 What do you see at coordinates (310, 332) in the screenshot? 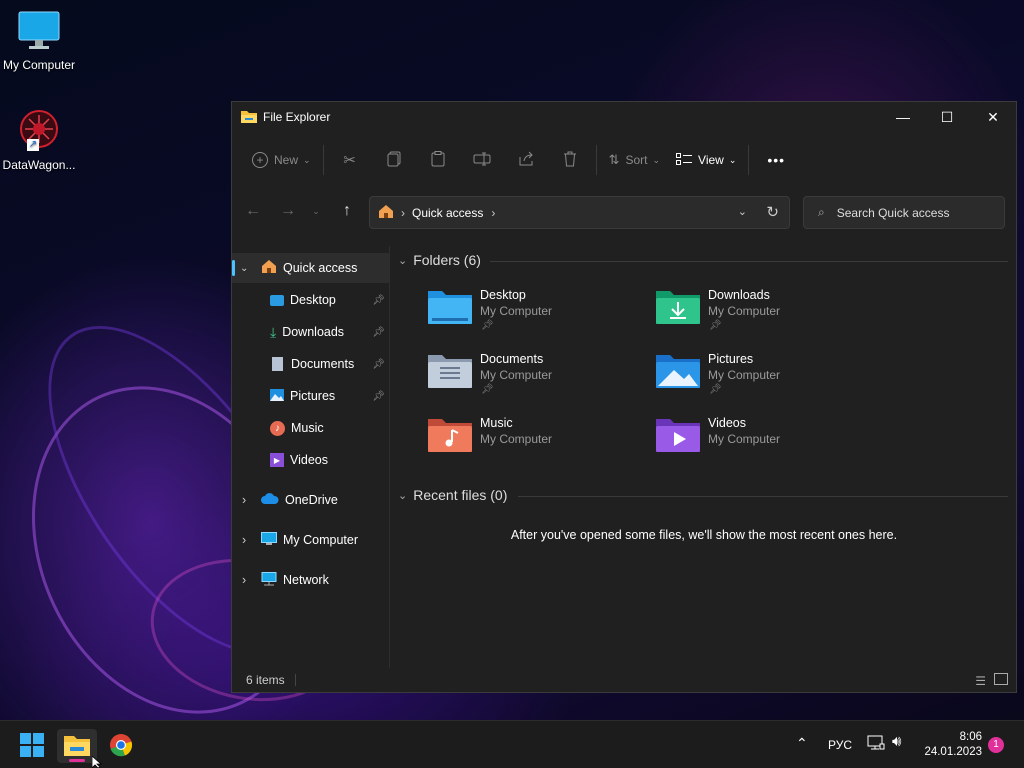
I see `sidebar-item-downloads: ⤓ Downloads 📌︎` at bounding box center [310, 332].